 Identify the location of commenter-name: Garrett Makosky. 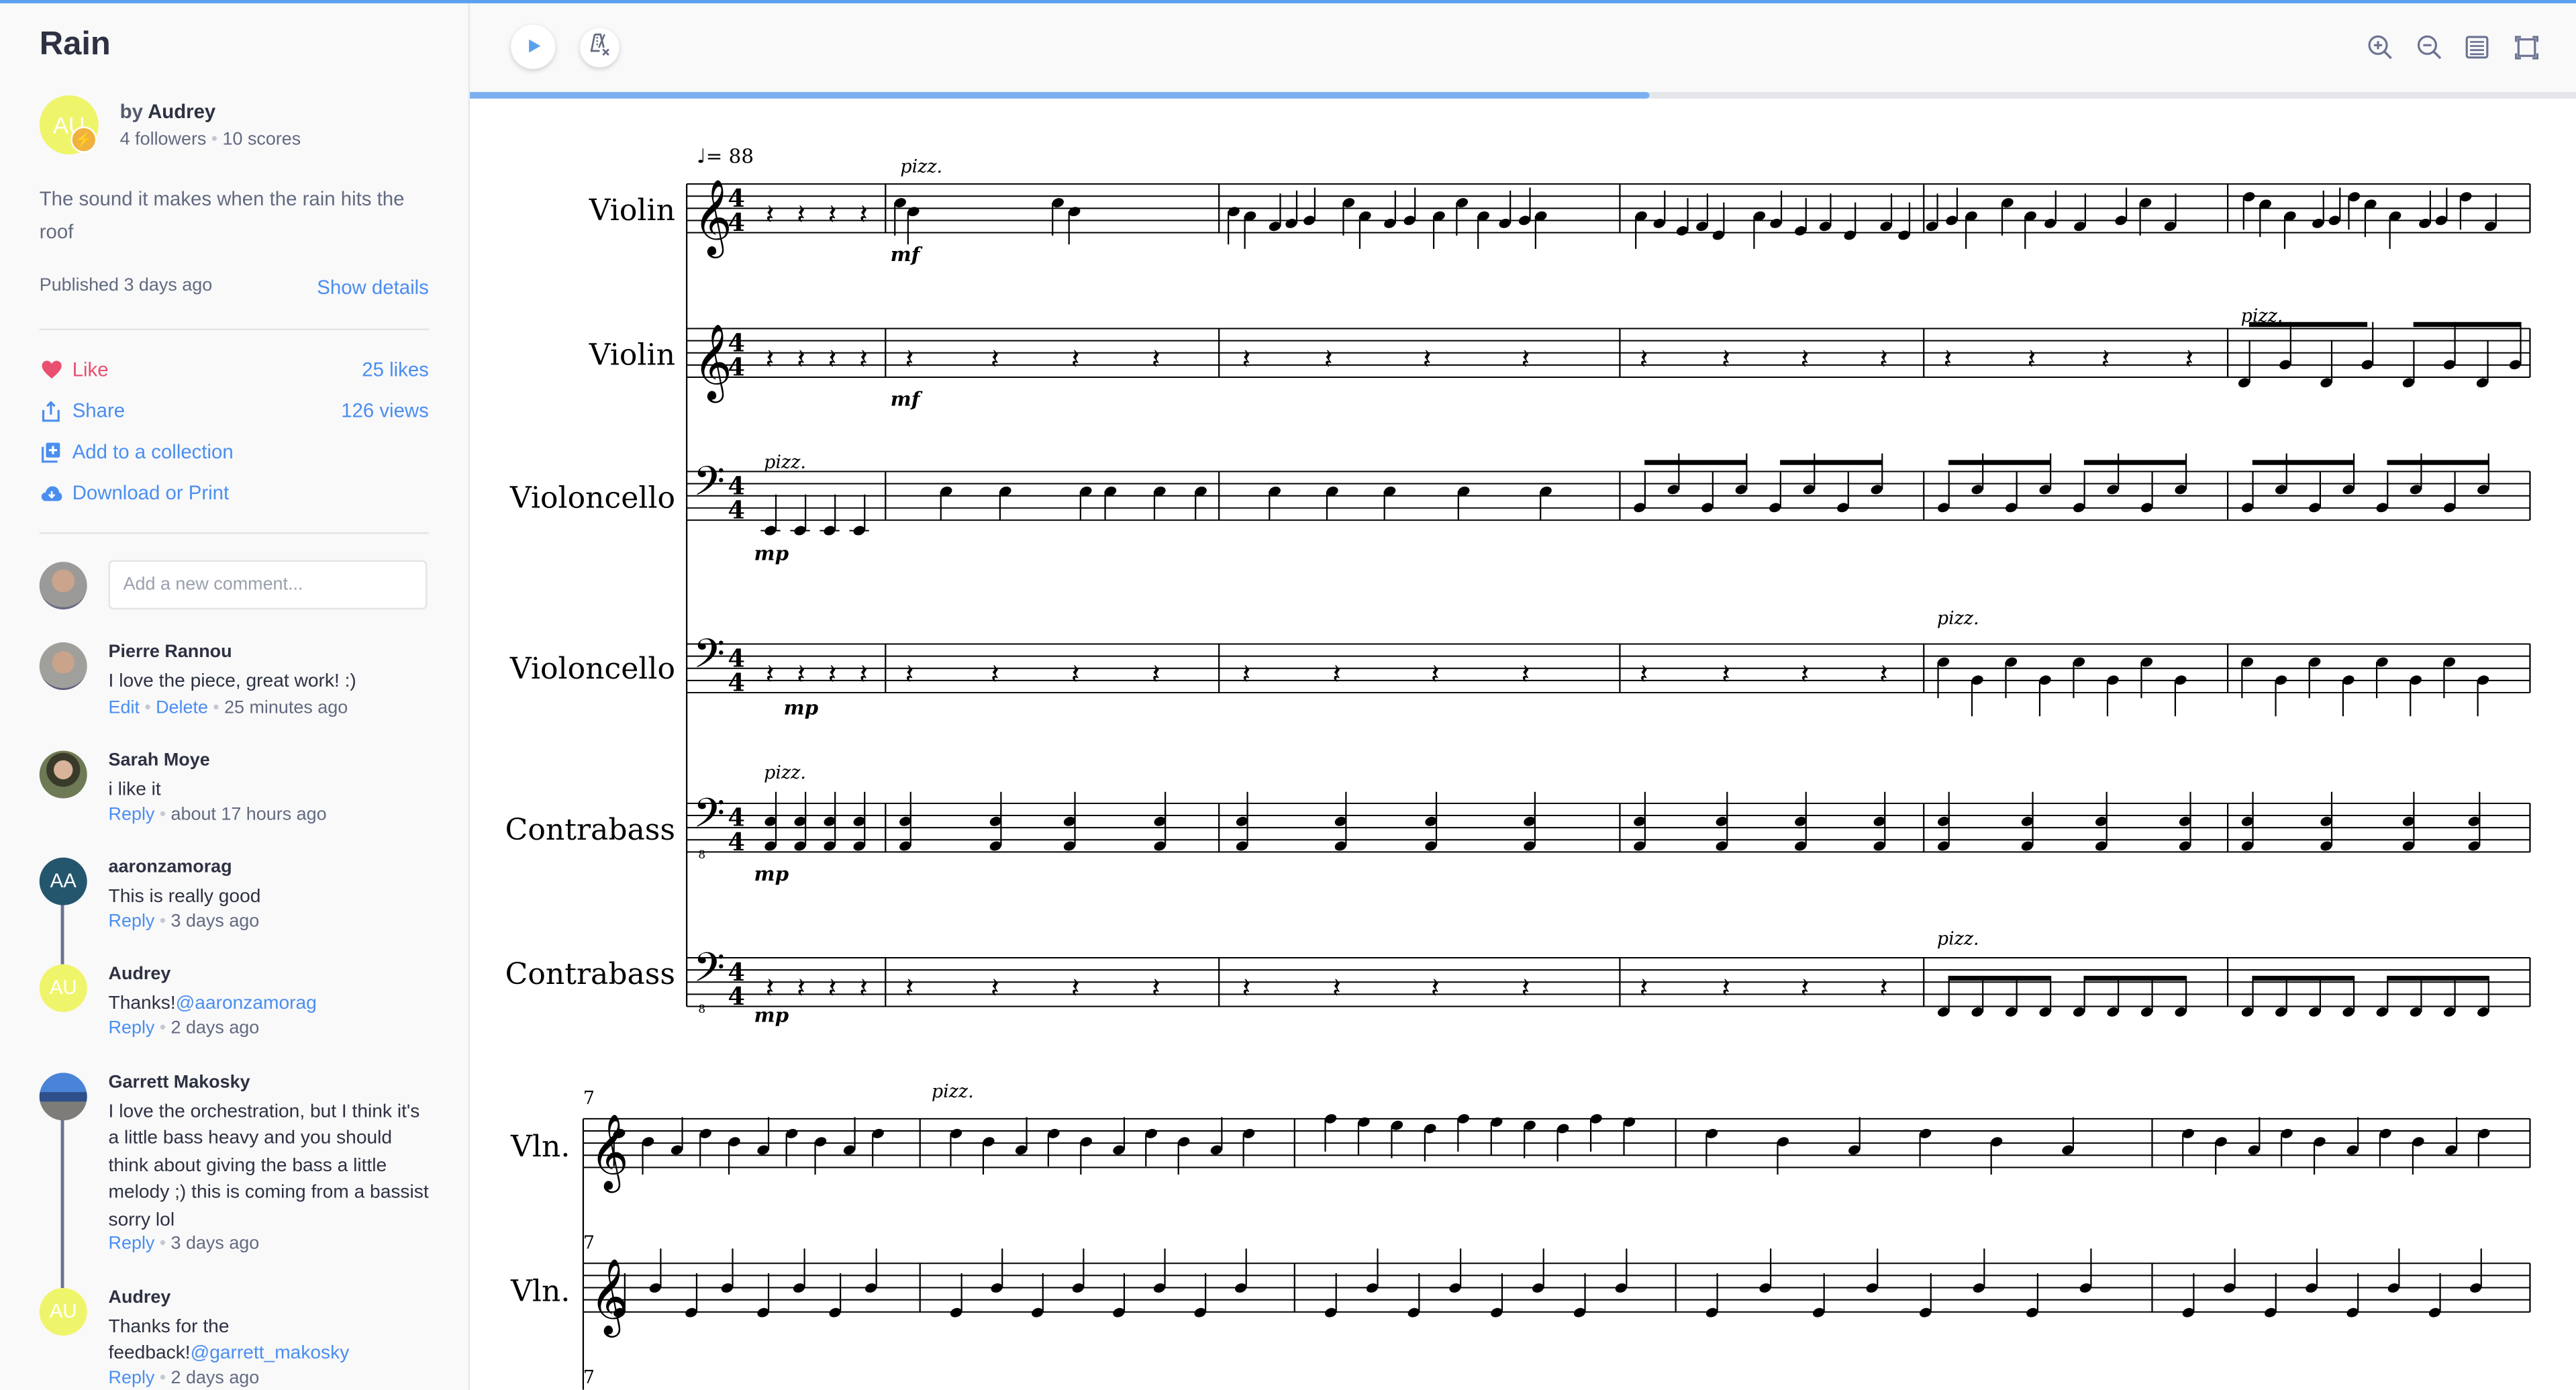
(179, 1082).